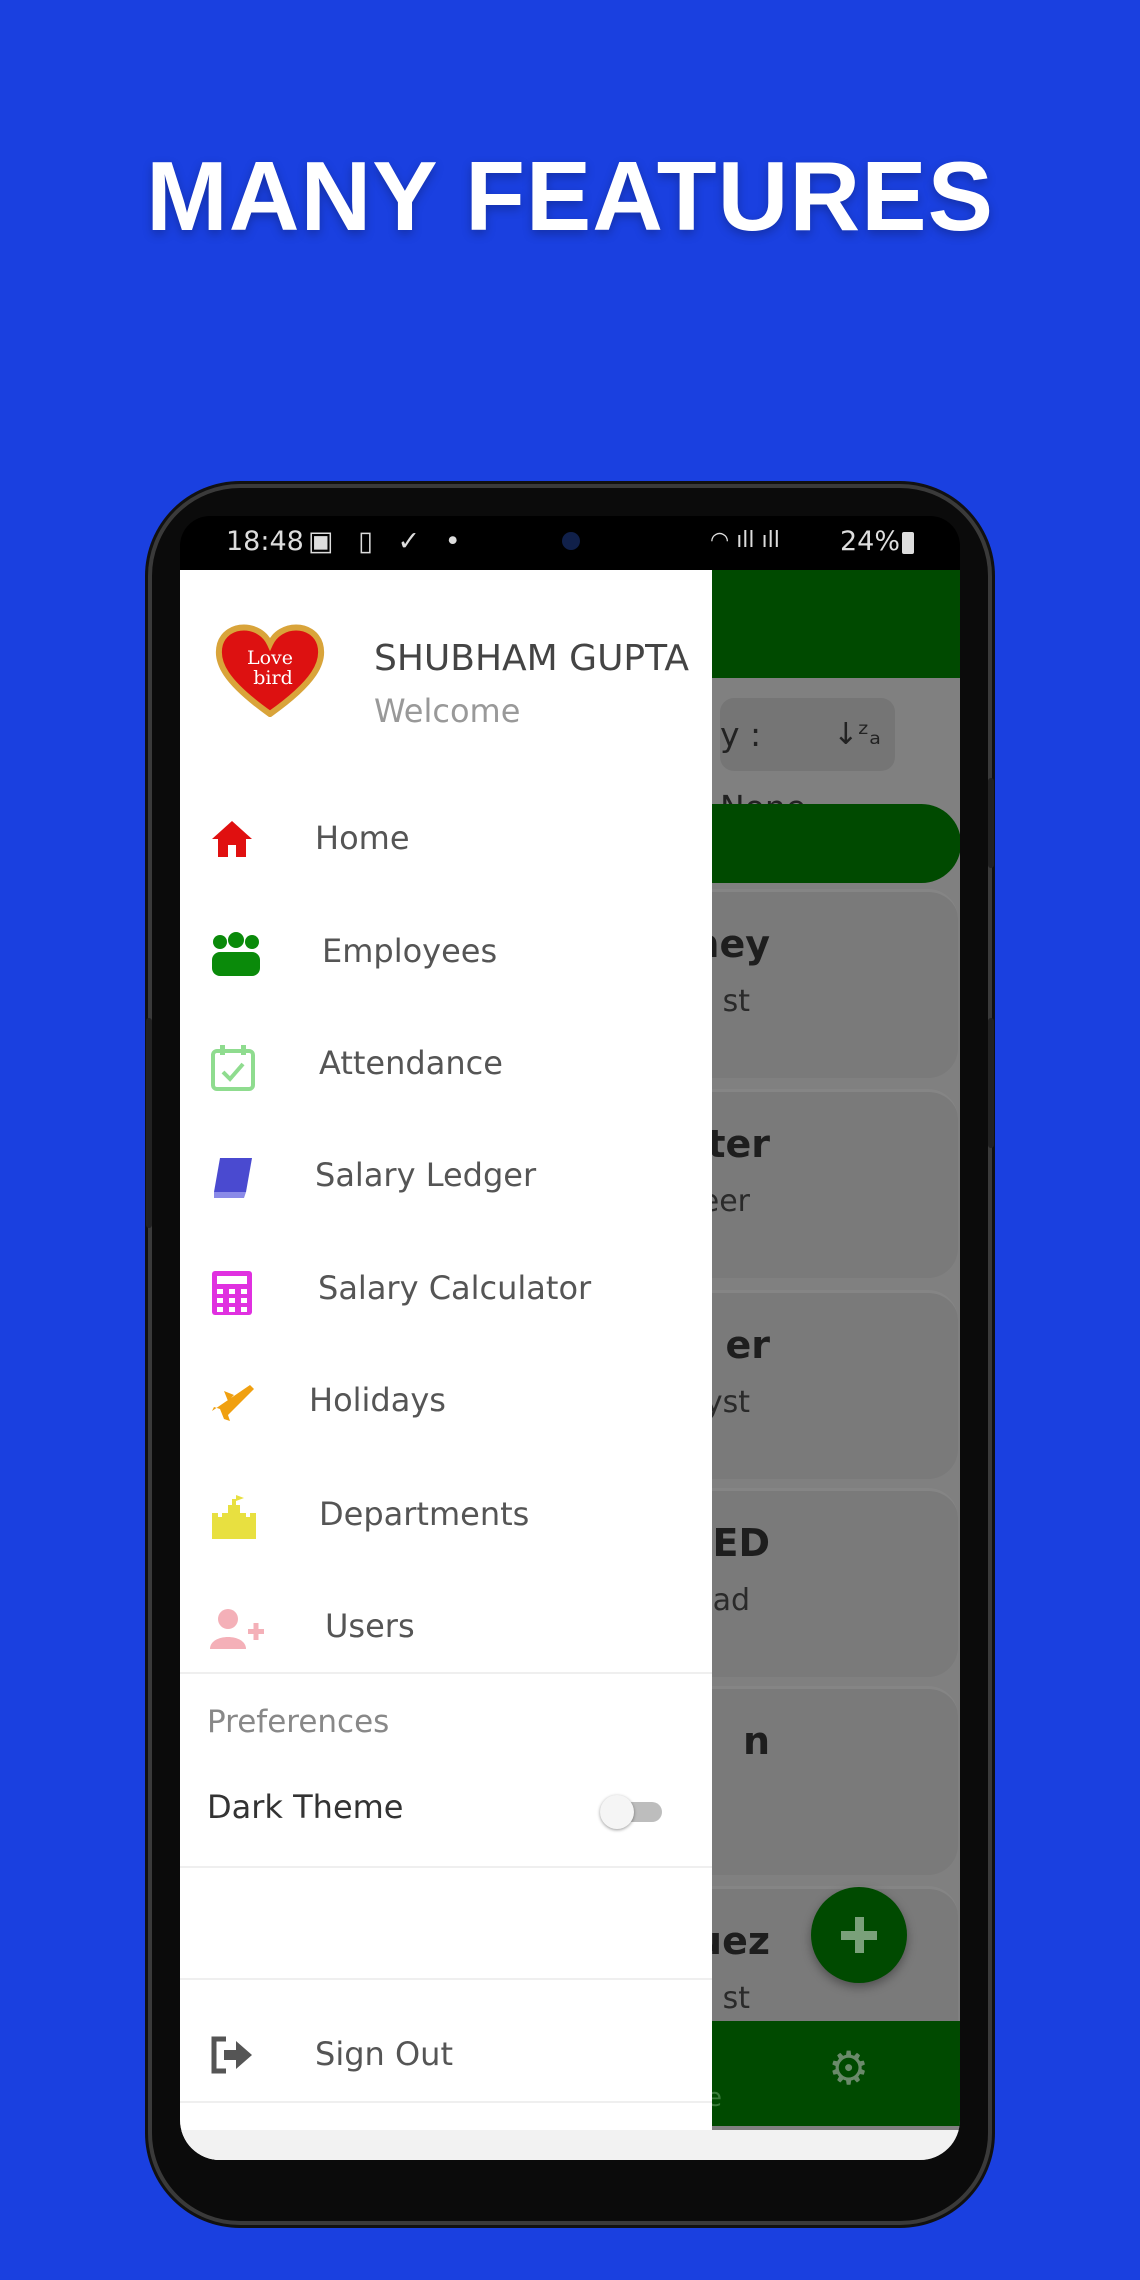  Describe the element at coordinates (819, 1384) in the screenshot. I see `employee-card: er yst` at that location.